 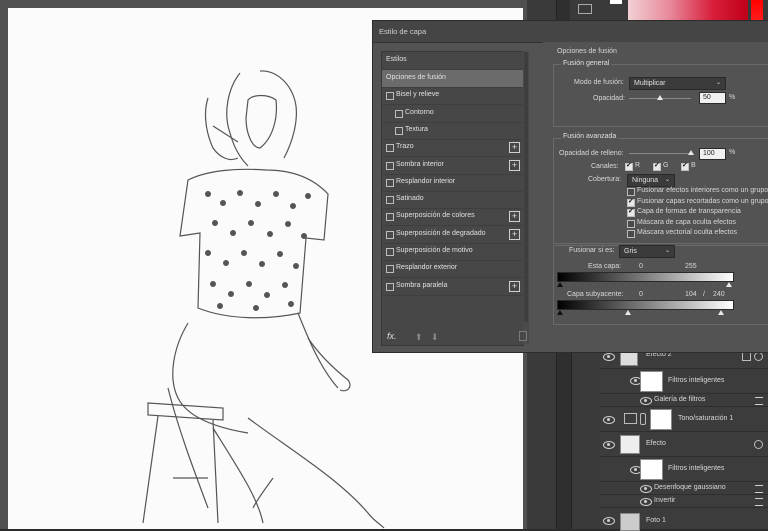 What do you see at coordinates (660, 153) in the screenshot?
I see `fill-opacity-track` at bounding box center [660, 153].